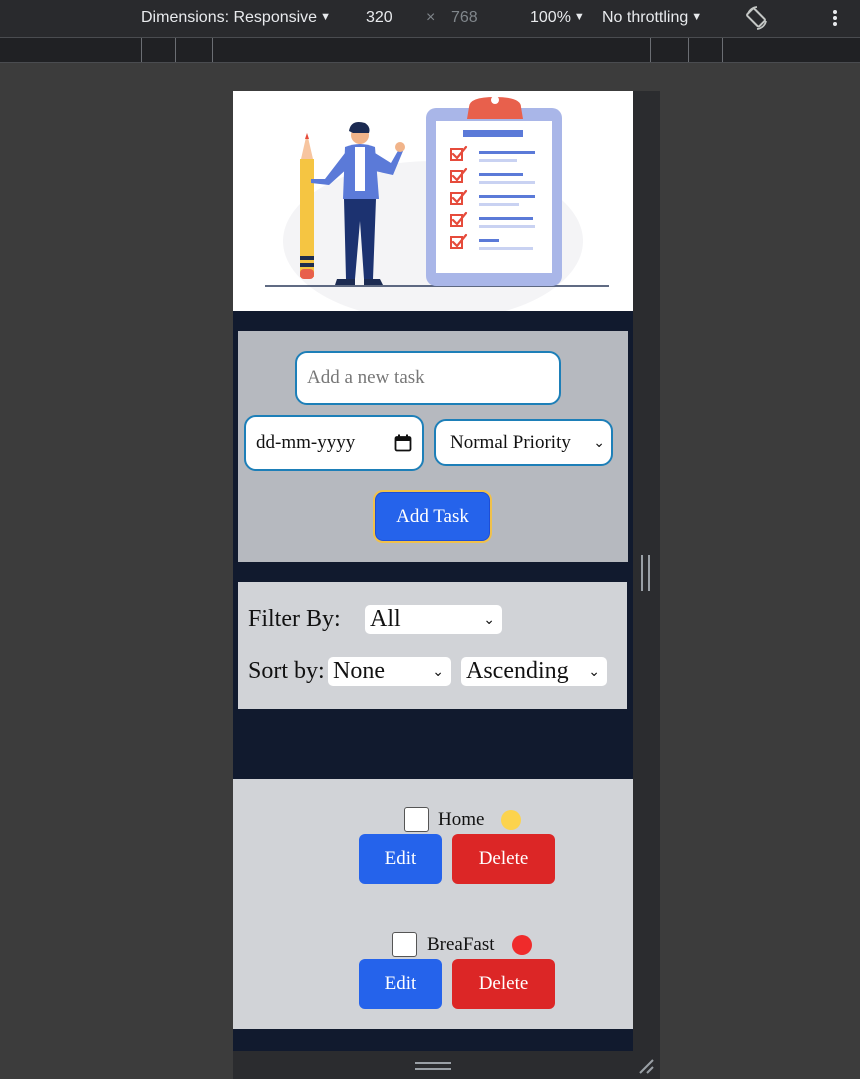 This screenshot has height=1079, width=860. Describe the element at coordinates (433, 904) in the screenshot. I see `task-list: Home Edit Delete BreaFast Edit Delete` at that location.